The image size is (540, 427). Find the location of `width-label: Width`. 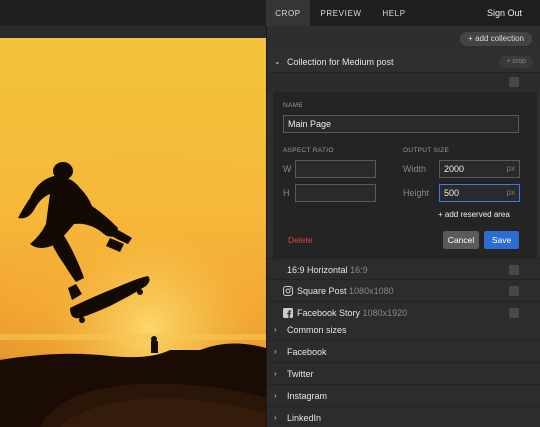

width-label: Width is located at coordinates (415, 169).